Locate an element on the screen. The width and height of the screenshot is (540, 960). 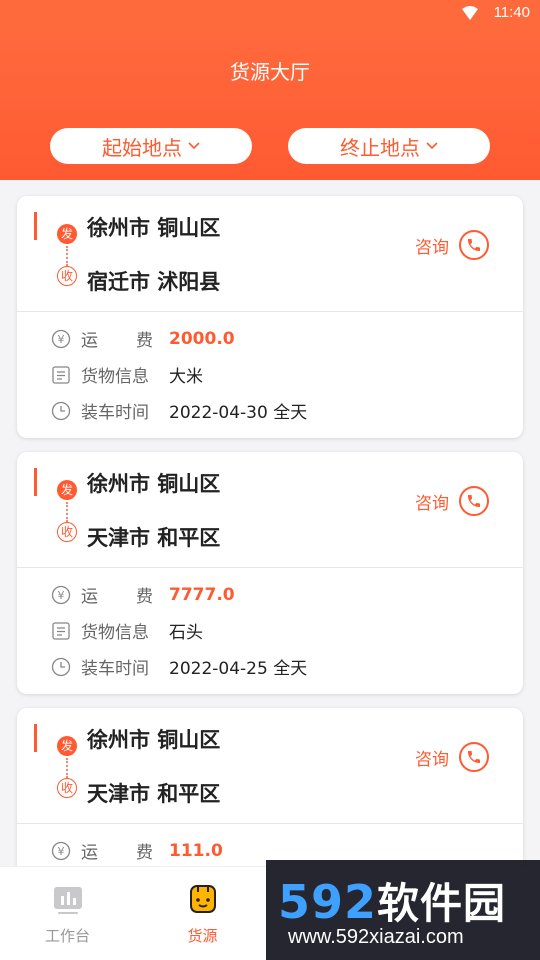
fee-row: ¥ 运费 111.0 is located at coordinates (137, 850).